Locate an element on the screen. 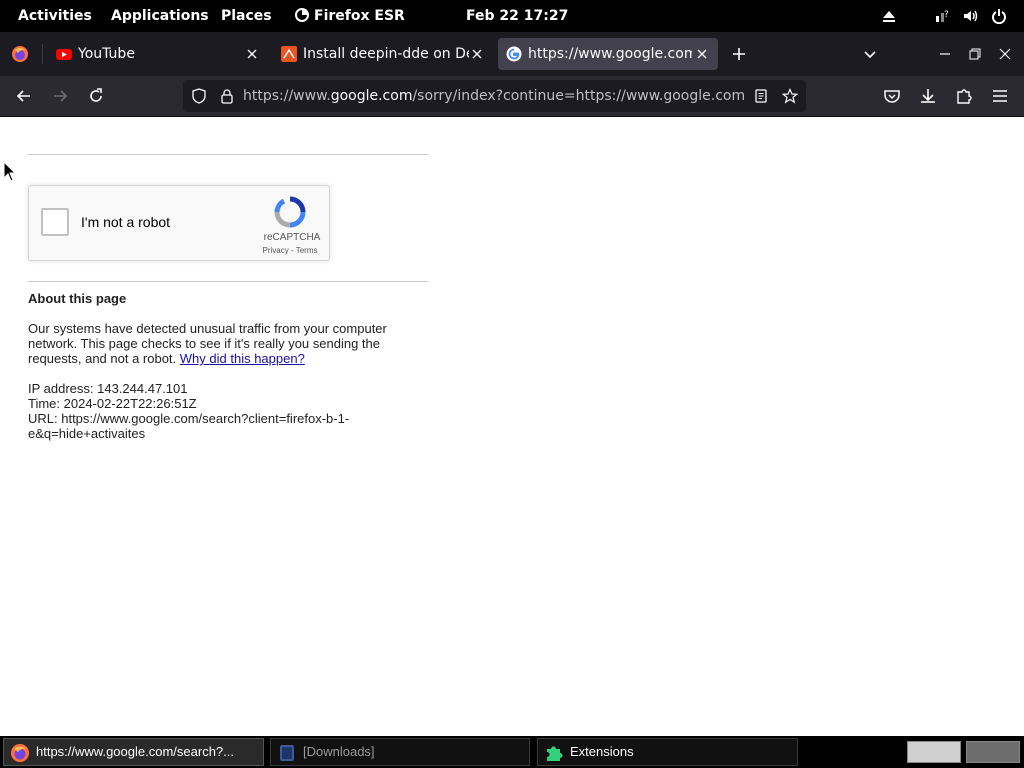 This screenshot has height=768, width=1024. downloads-icon is located at coordinates (928, 96).